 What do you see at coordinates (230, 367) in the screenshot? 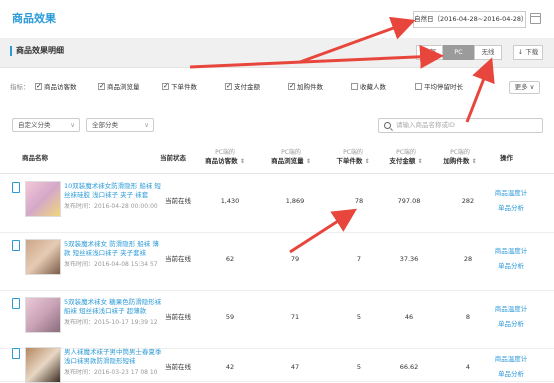
I see `visitors-cell: 42` at bounding box center [230, 367].